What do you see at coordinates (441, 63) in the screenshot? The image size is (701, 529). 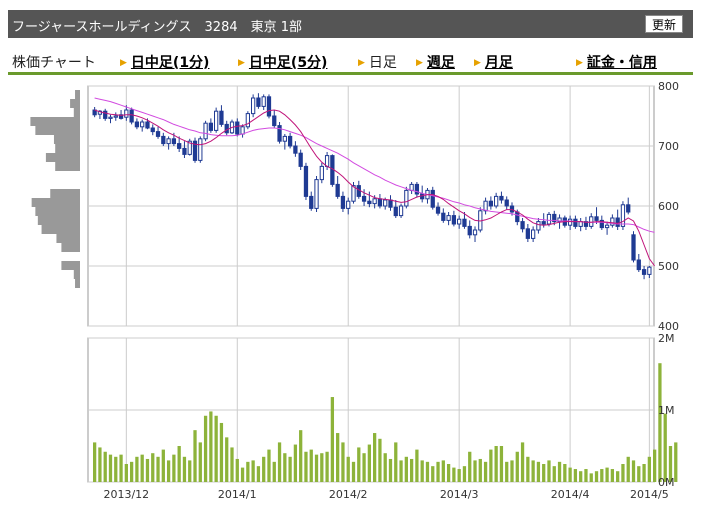 I see `tab-label: 週足` at bounding box center [441, 63].